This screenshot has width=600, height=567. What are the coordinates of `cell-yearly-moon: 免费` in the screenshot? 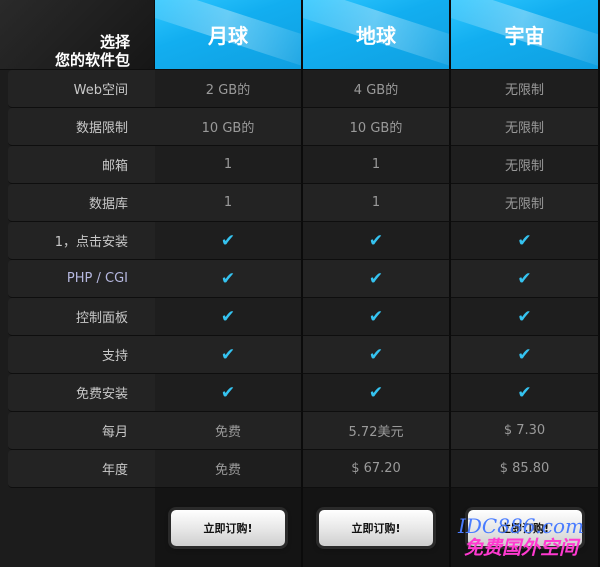 It's located at (229, 469).